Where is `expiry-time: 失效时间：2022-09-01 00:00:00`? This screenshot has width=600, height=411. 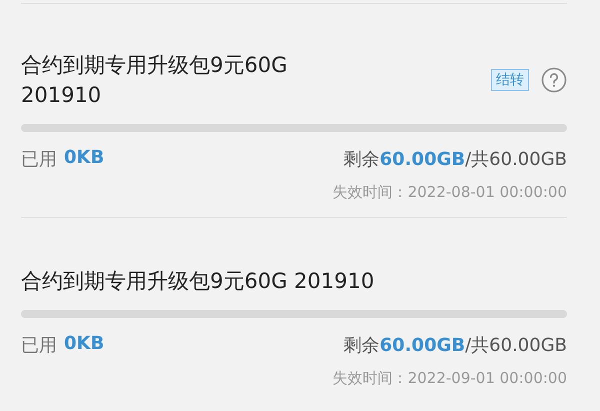
expiry-time: 失效时间：2022-09-01 00:00:00 is located at coordinates (449, 378).